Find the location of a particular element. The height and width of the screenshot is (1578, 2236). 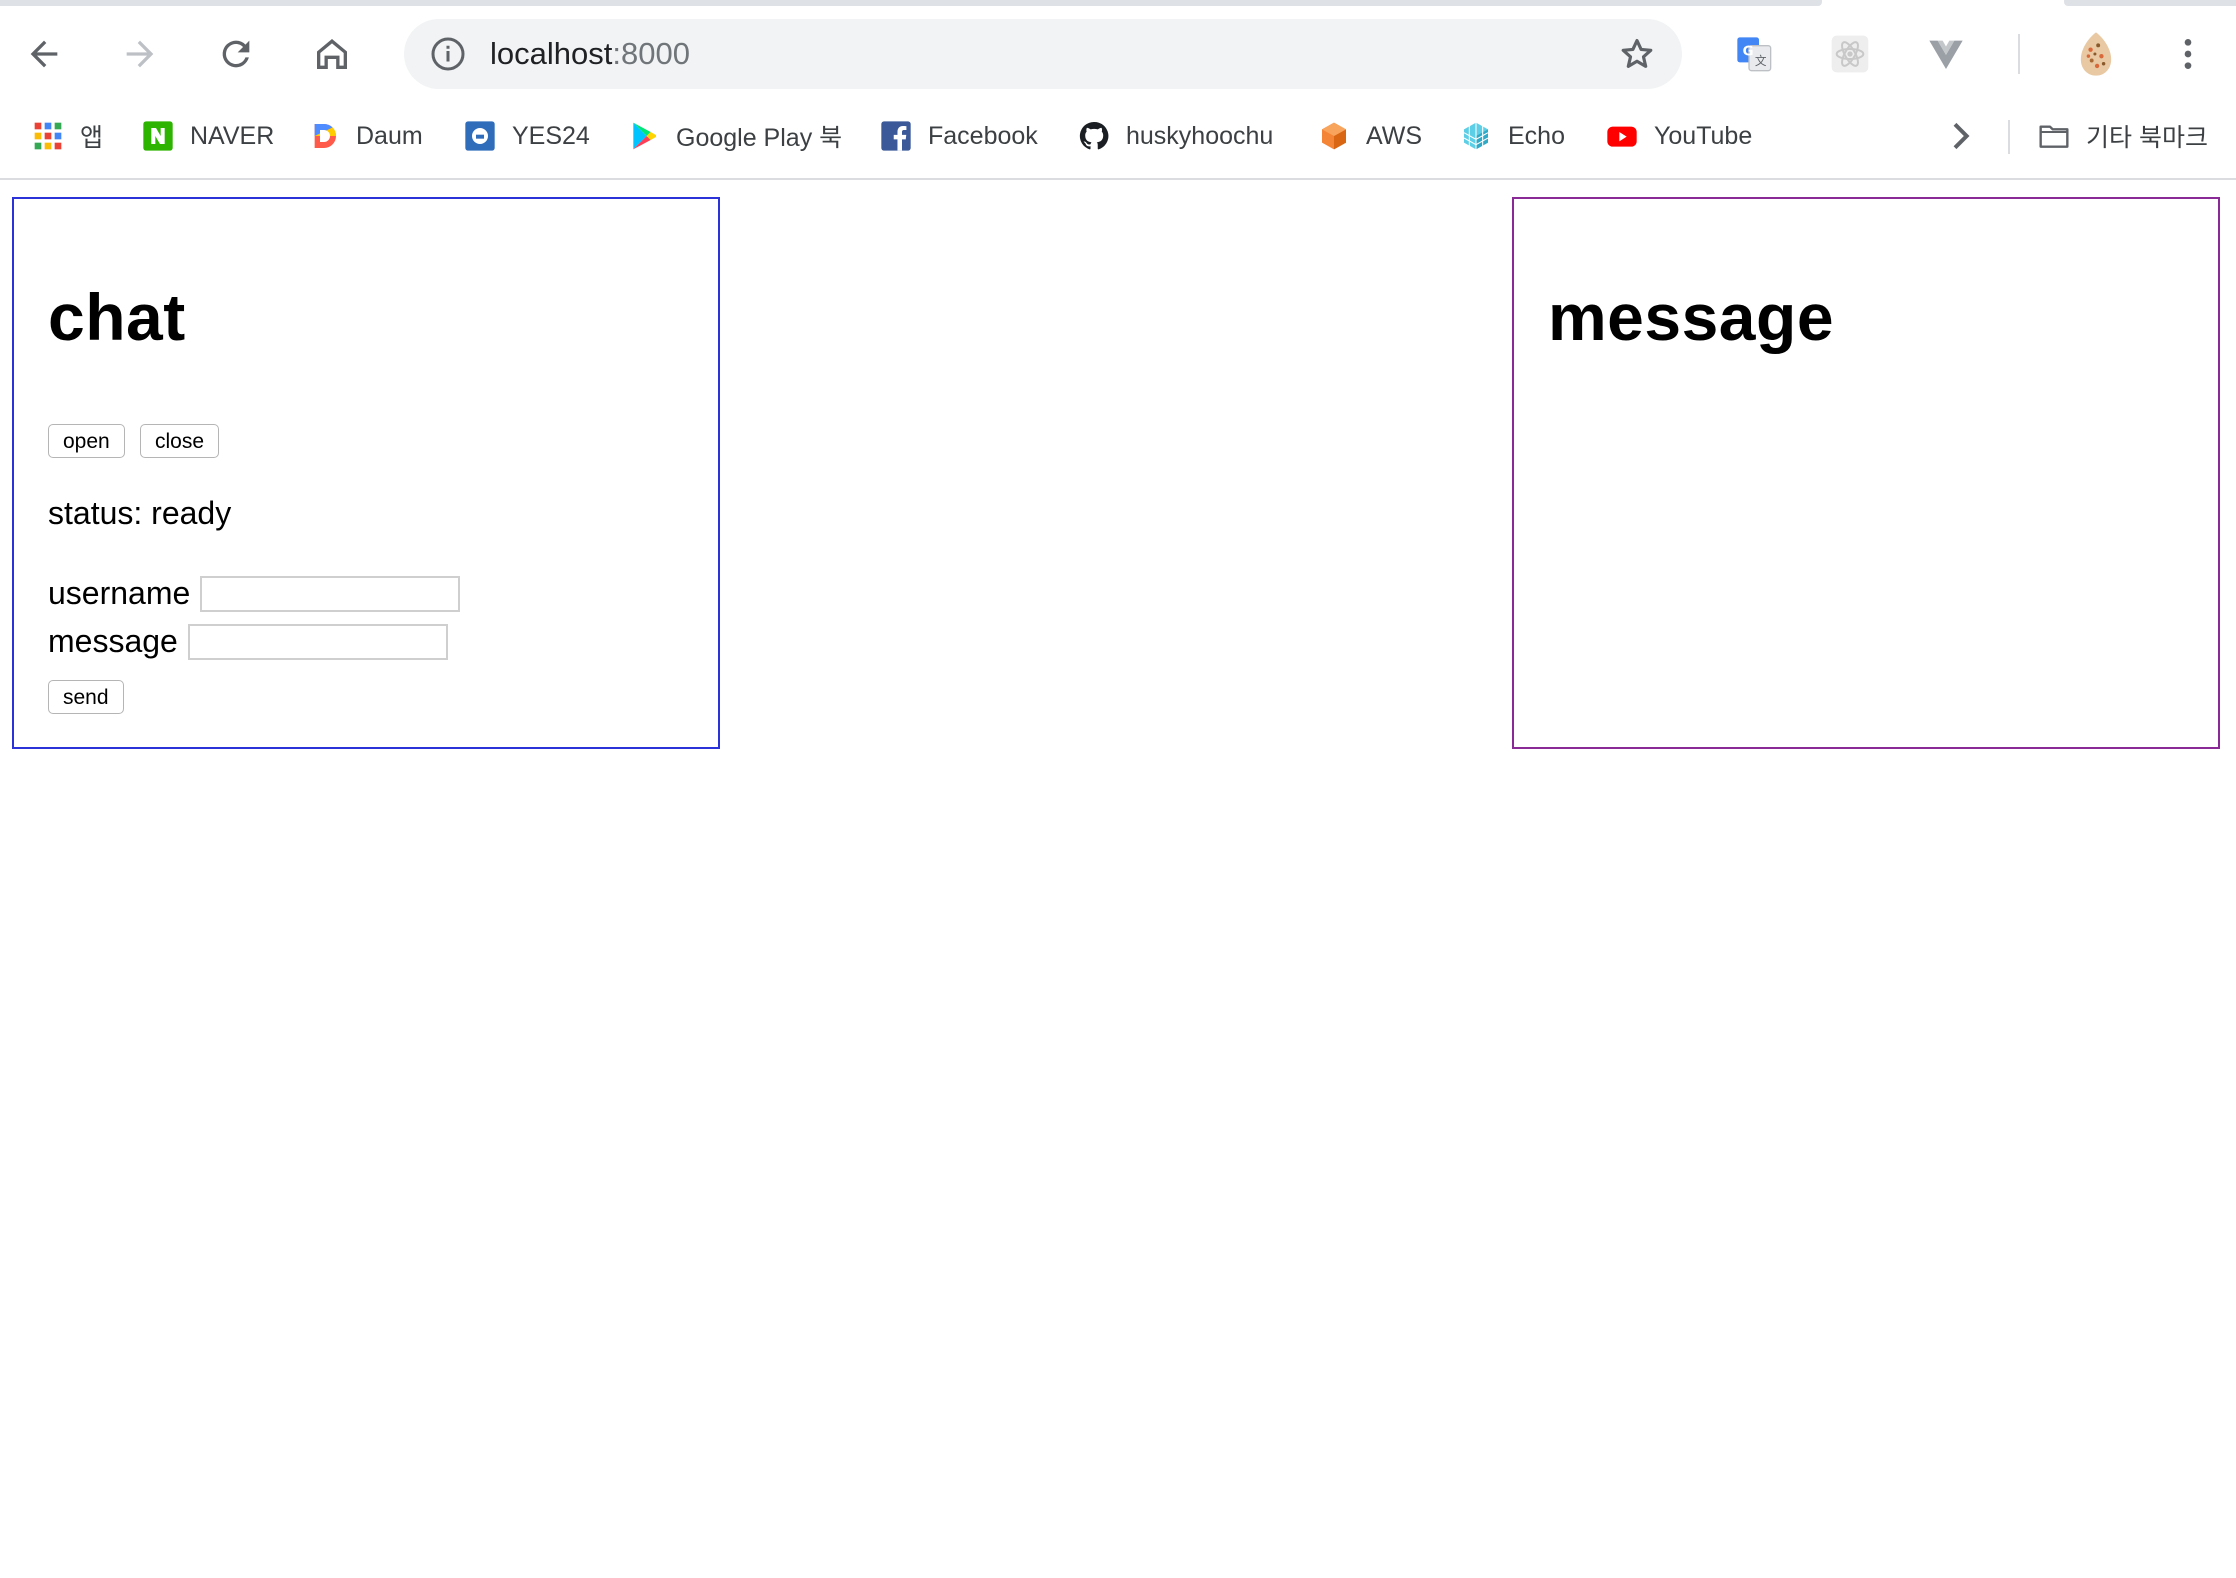

bookmark-apps: 앱 is located at coordinates (67, 136).